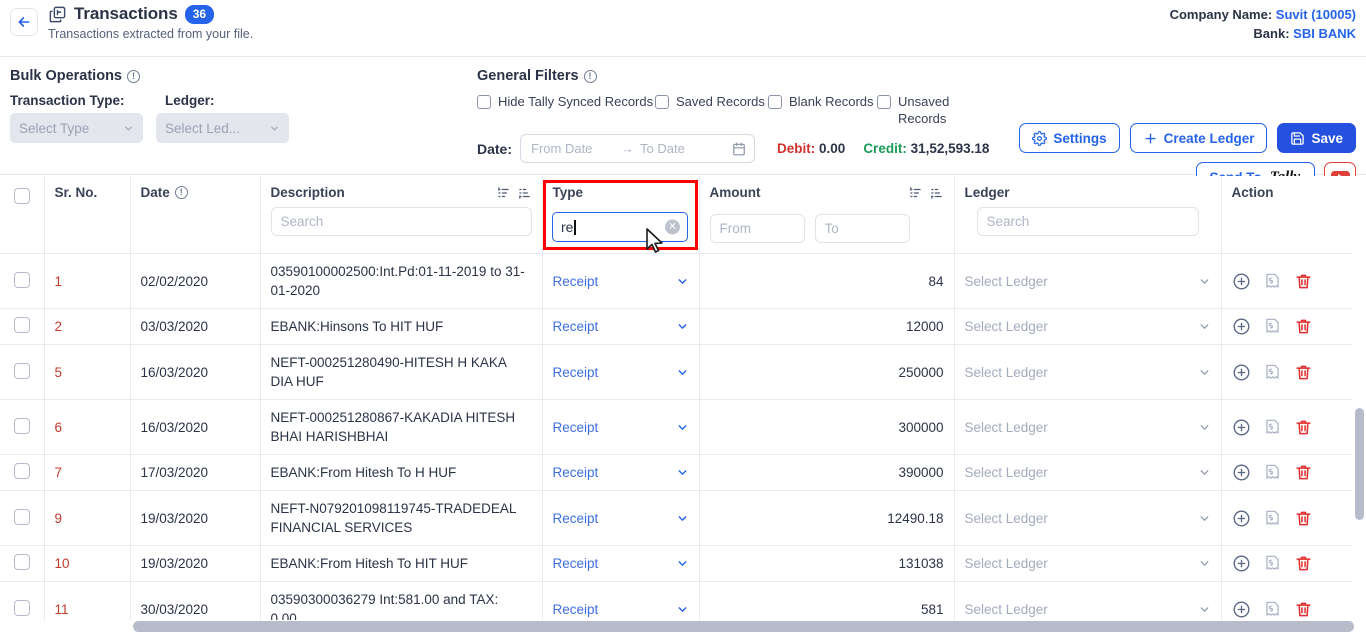 This screenshot has width=1366, height=633. Describe the element at coordinates (739, 149) in the screenshot. I see `calendar-icon` at that location.